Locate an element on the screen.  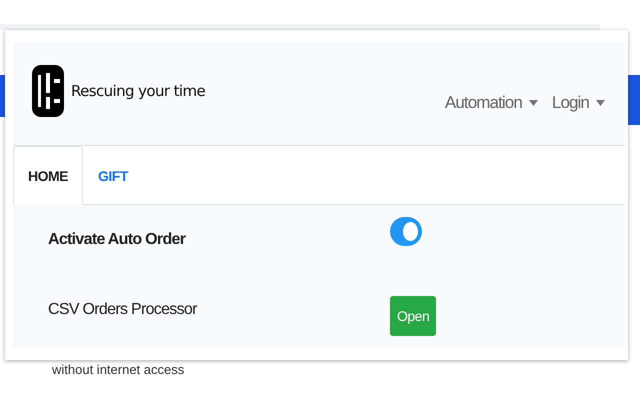
toggle-switch is located at coordinates (406, 231).